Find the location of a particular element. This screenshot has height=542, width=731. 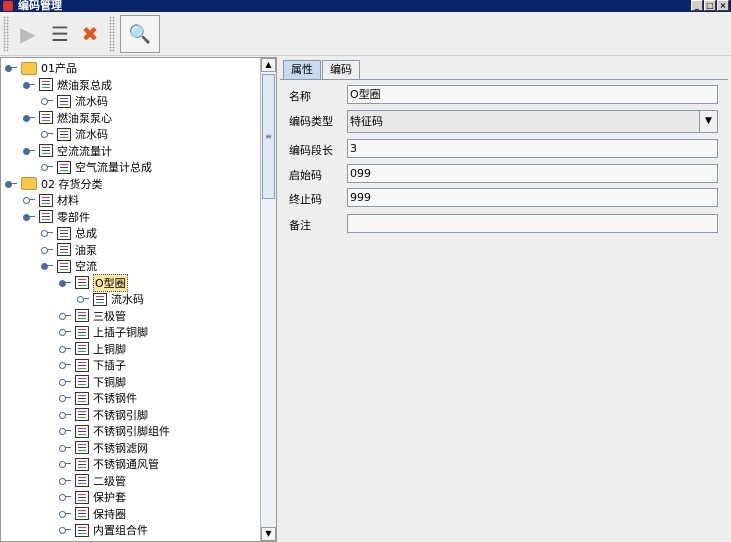

tree-node: 保持圈 is located at coordinates (92, 514).